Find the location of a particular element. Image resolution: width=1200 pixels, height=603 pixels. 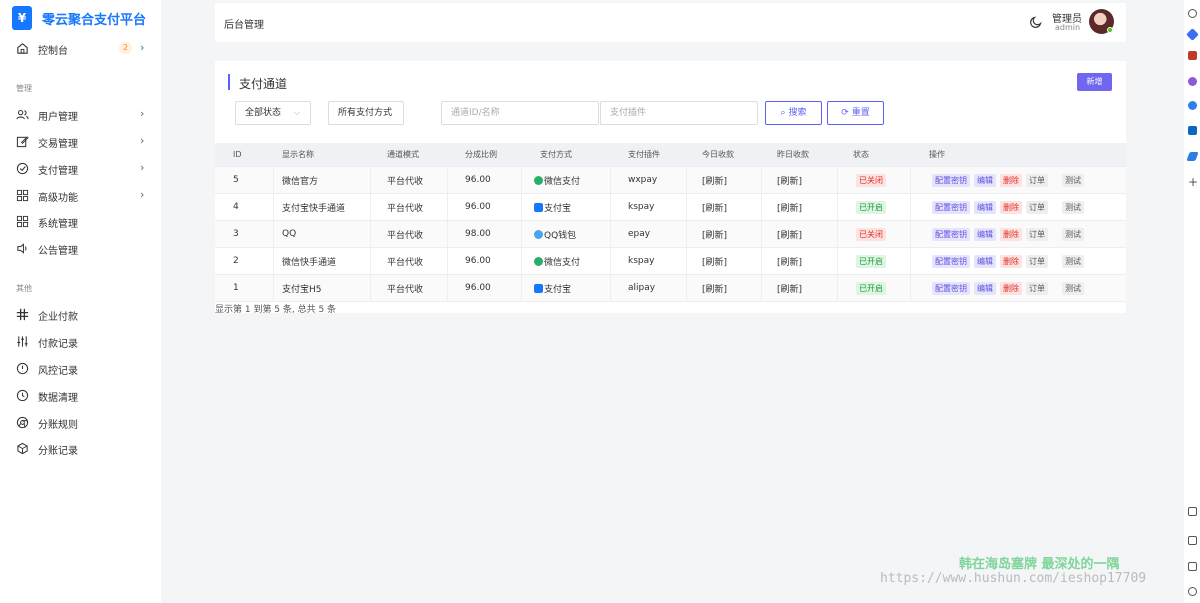

alert-circle-icon is located at coordinates (22, 368).